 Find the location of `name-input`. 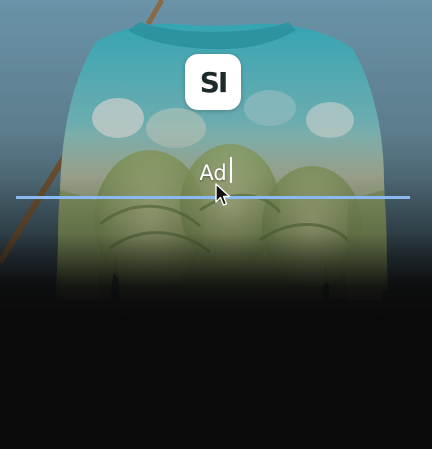

name-input is located at coordinates (213, 173).